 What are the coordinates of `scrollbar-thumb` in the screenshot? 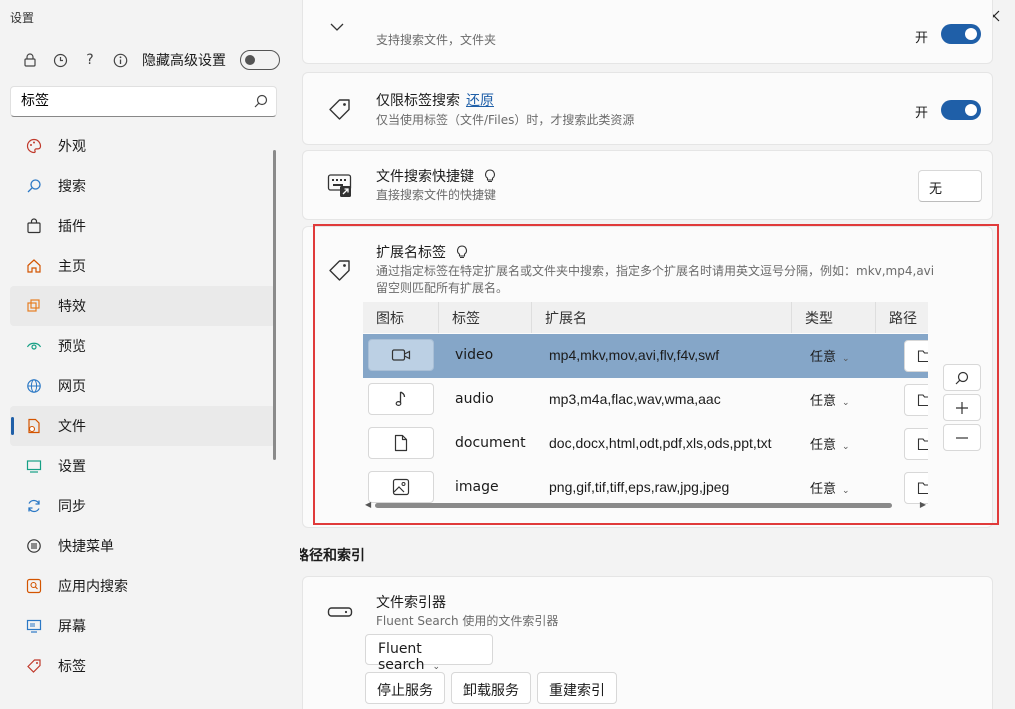 It's located at (633, 505).